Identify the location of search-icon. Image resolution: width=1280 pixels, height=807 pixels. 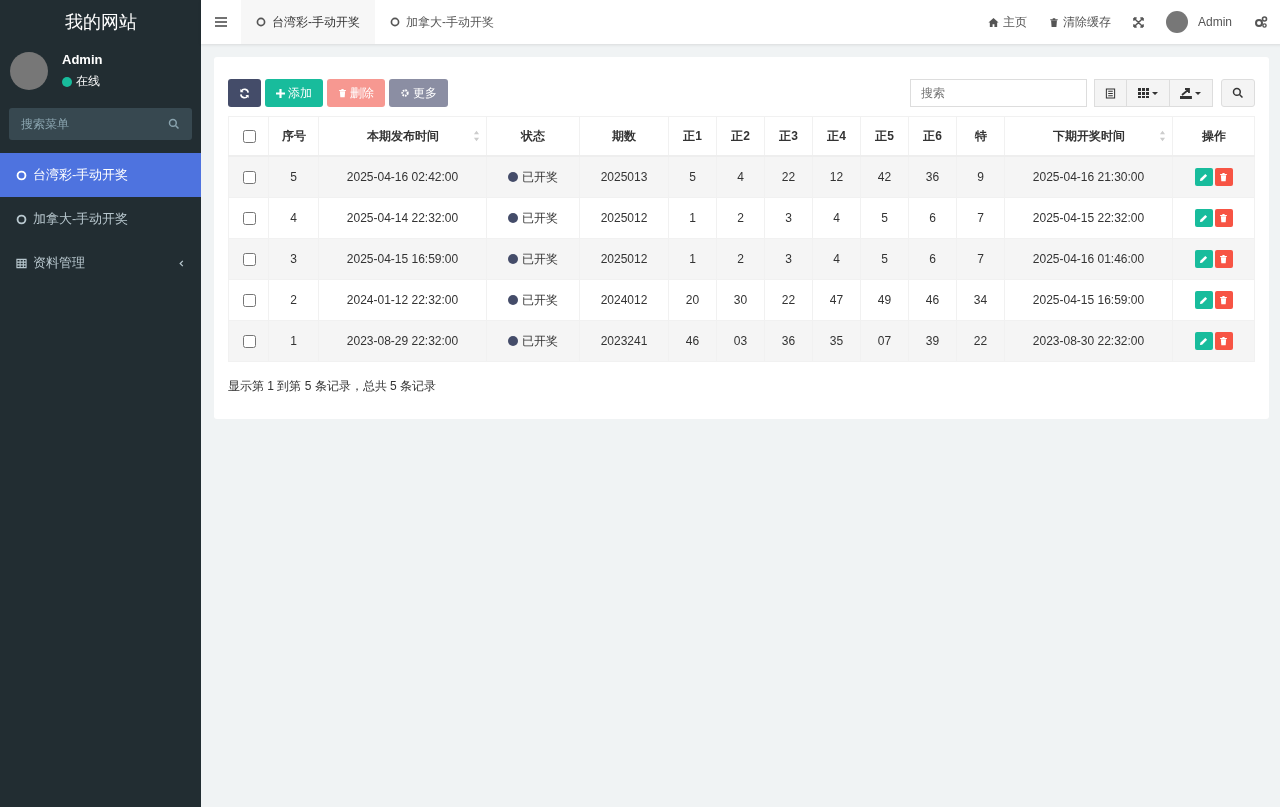
(1238, 93).